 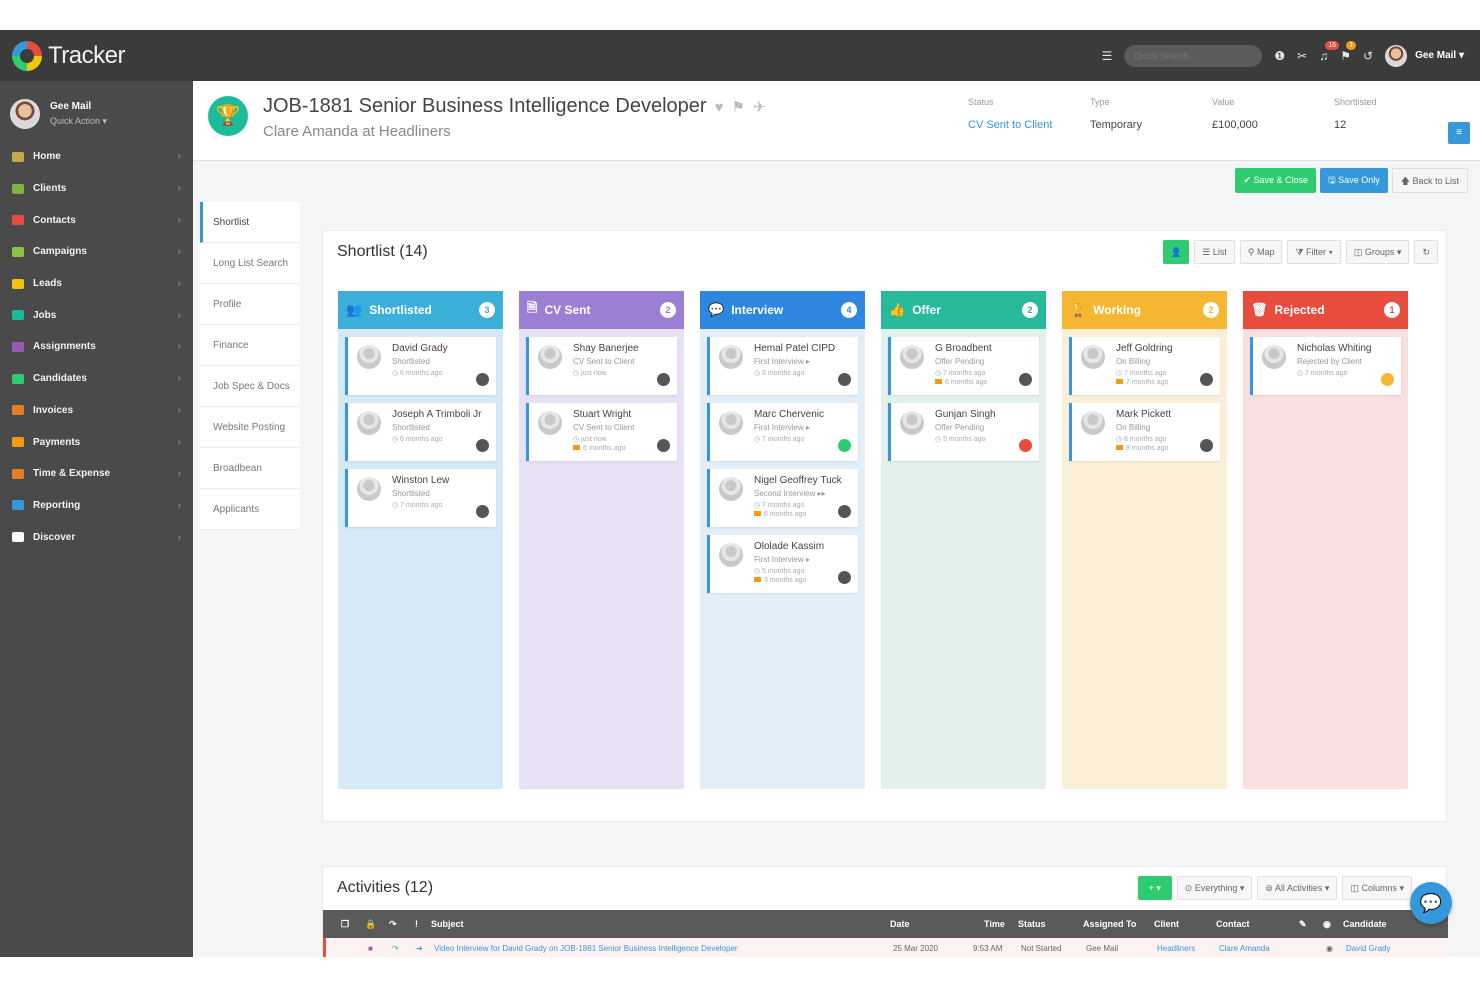 What do you see at coordinates (96, 379) in the screenshot?
I see `sidebar-item-candidates: Candidates ›` at bounding box center [96, 379].